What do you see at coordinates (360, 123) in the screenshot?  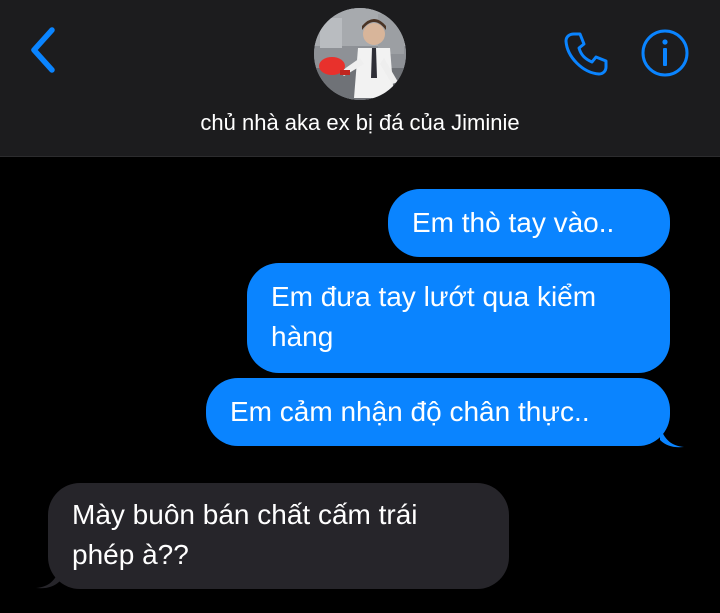 I see `contact-name: chủ nhà aka ex bị đá của Jiminie` at bounding box center [360, 123].